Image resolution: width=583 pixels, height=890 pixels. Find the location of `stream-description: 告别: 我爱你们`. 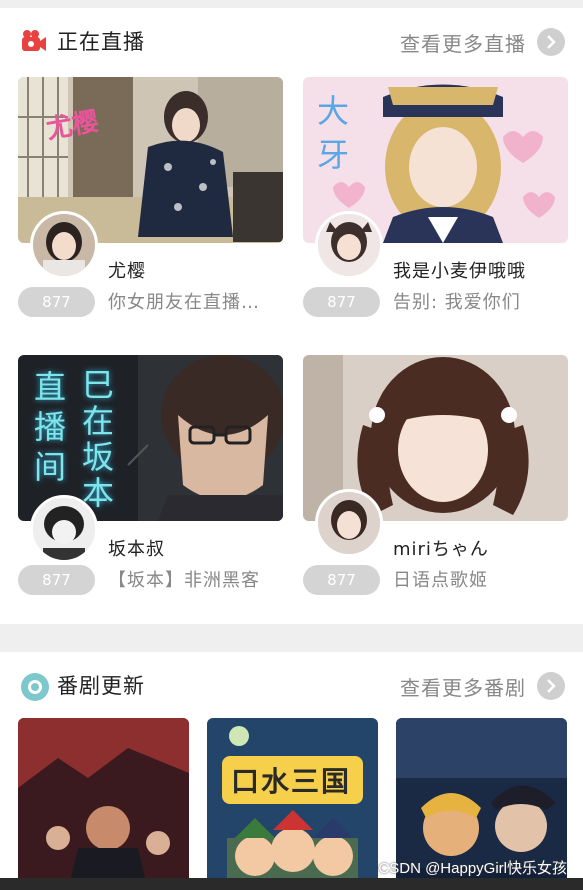

stream-description: 告别: 我爱你们 is located at coordinates (457, 302).